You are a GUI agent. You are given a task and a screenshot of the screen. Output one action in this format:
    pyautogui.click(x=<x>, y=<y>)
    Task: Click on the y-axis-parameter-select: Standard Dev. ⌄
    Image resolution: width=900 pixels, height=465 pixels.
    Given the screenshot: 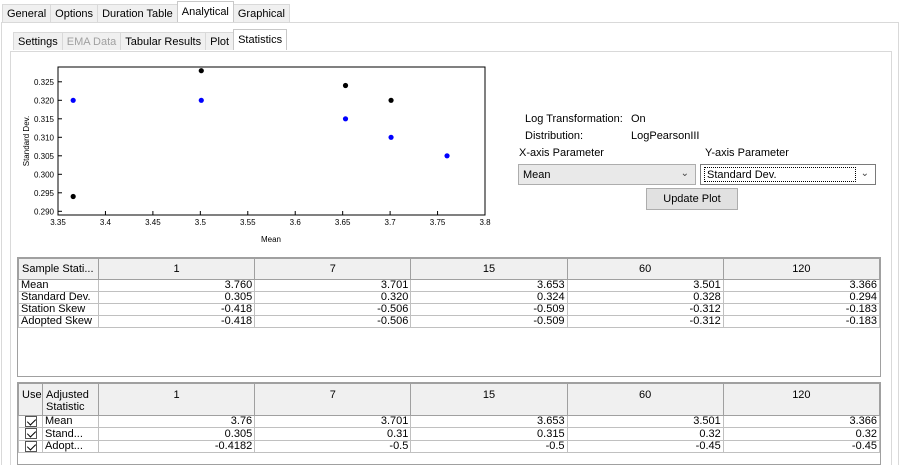 What is the action you would take?
    pyautogui.click(x=788, y=174)
    